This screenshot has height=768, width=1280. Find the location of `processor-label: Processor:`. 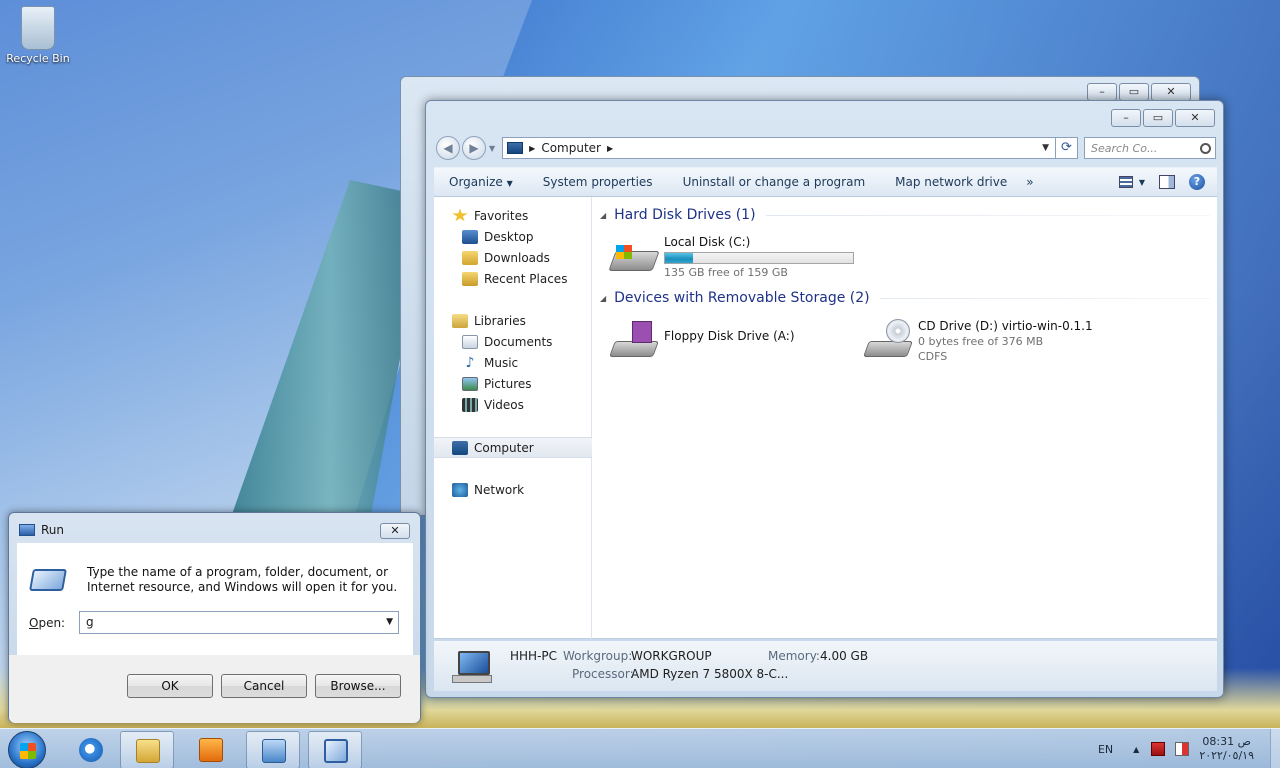

processor-label: Processor: is located at coordinates (603, 674).